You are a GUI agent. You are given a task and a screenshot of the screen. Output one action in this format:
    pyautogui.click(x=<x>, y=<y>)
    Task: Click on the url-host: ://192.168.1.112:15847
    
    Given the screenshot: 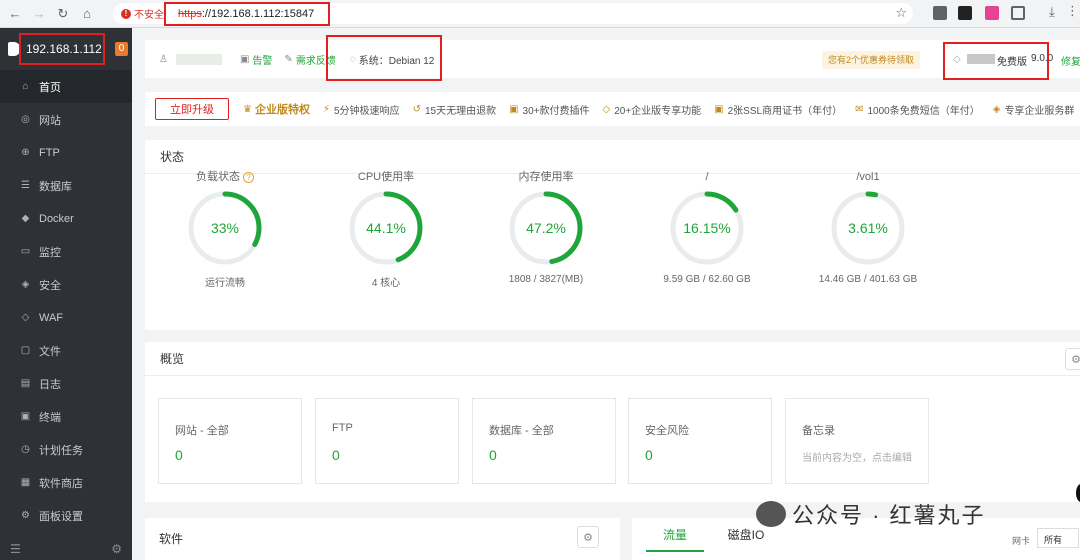 What is the action you would take?
    pyautogui.click(x=258, y=13)
    